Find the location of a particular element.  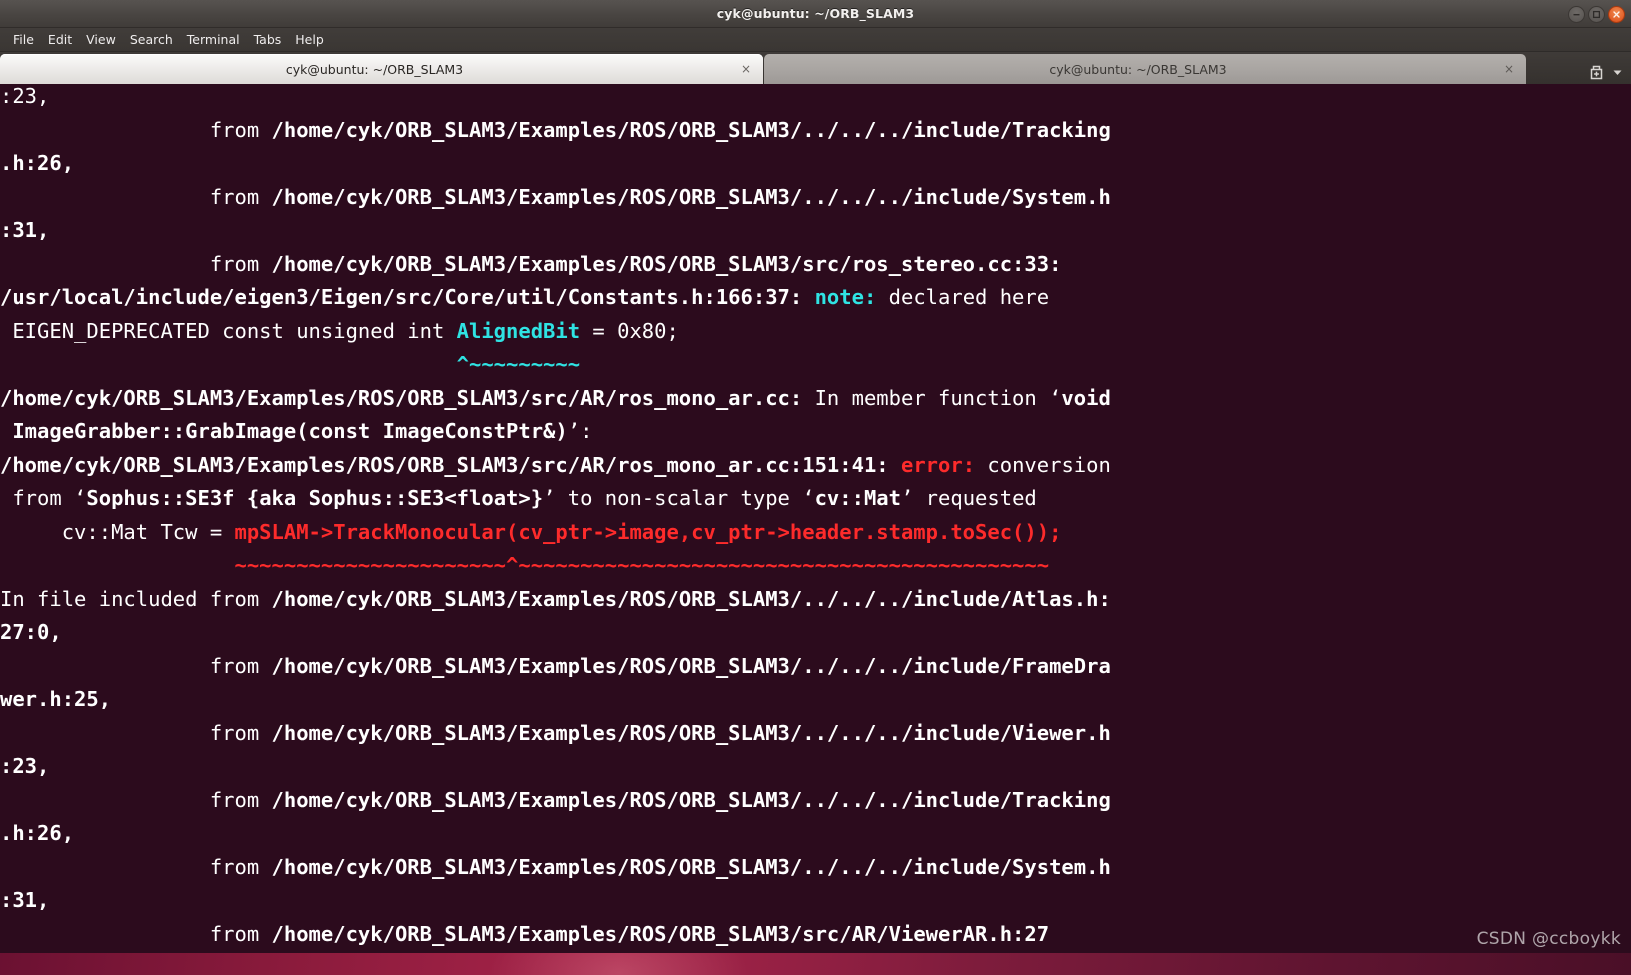

chevron-down-icon is located at coordinates (1617, 72).